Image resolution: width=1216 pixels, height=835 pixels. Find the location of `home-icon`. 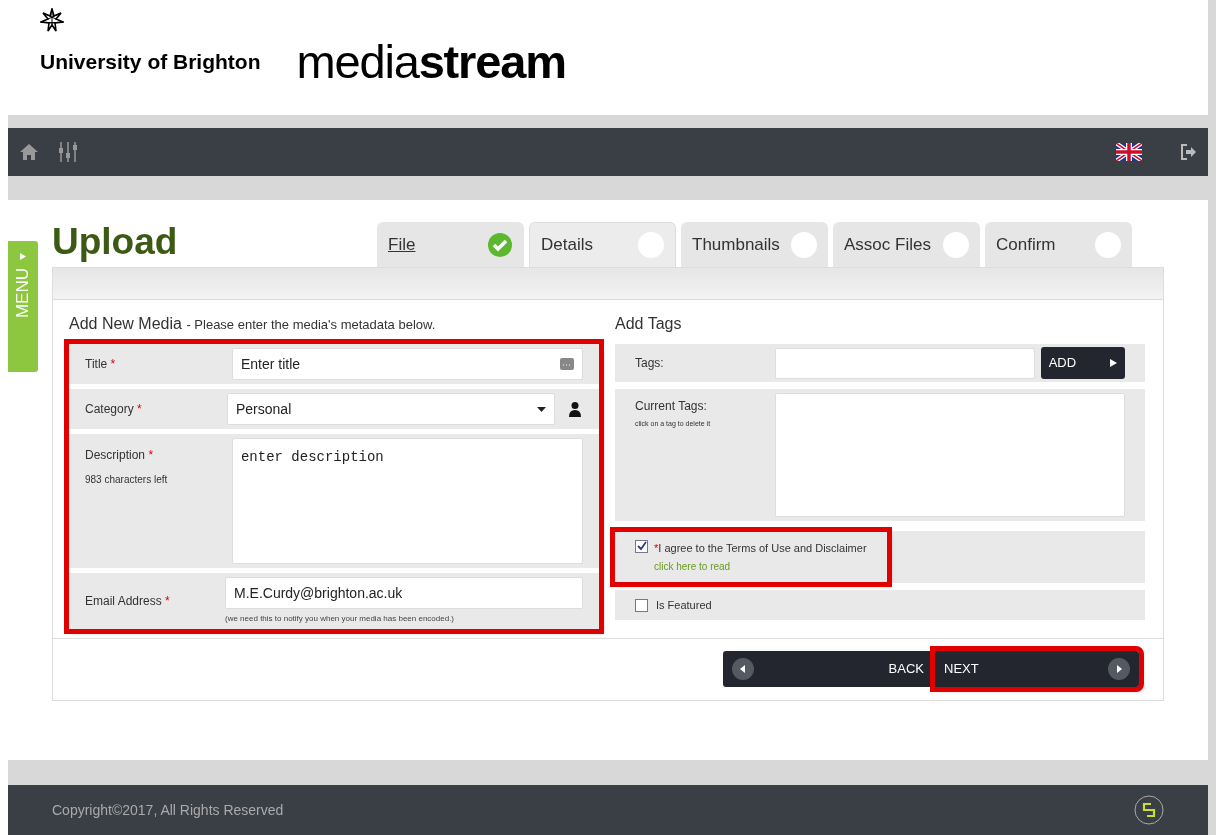

home-icon is located at coordinates (29, 152).